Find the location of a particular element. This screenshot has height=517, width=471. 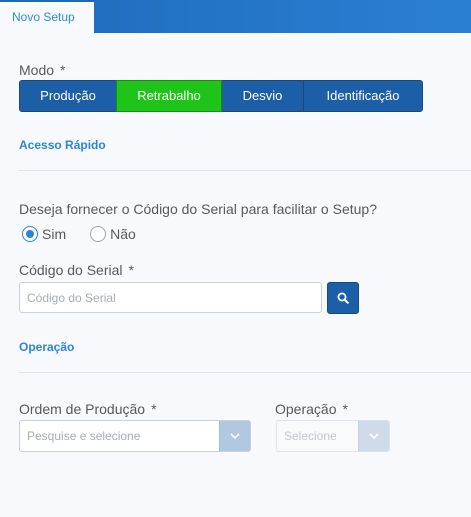

serial-radio-group: Sim Não is located at coordinates (91, 234).